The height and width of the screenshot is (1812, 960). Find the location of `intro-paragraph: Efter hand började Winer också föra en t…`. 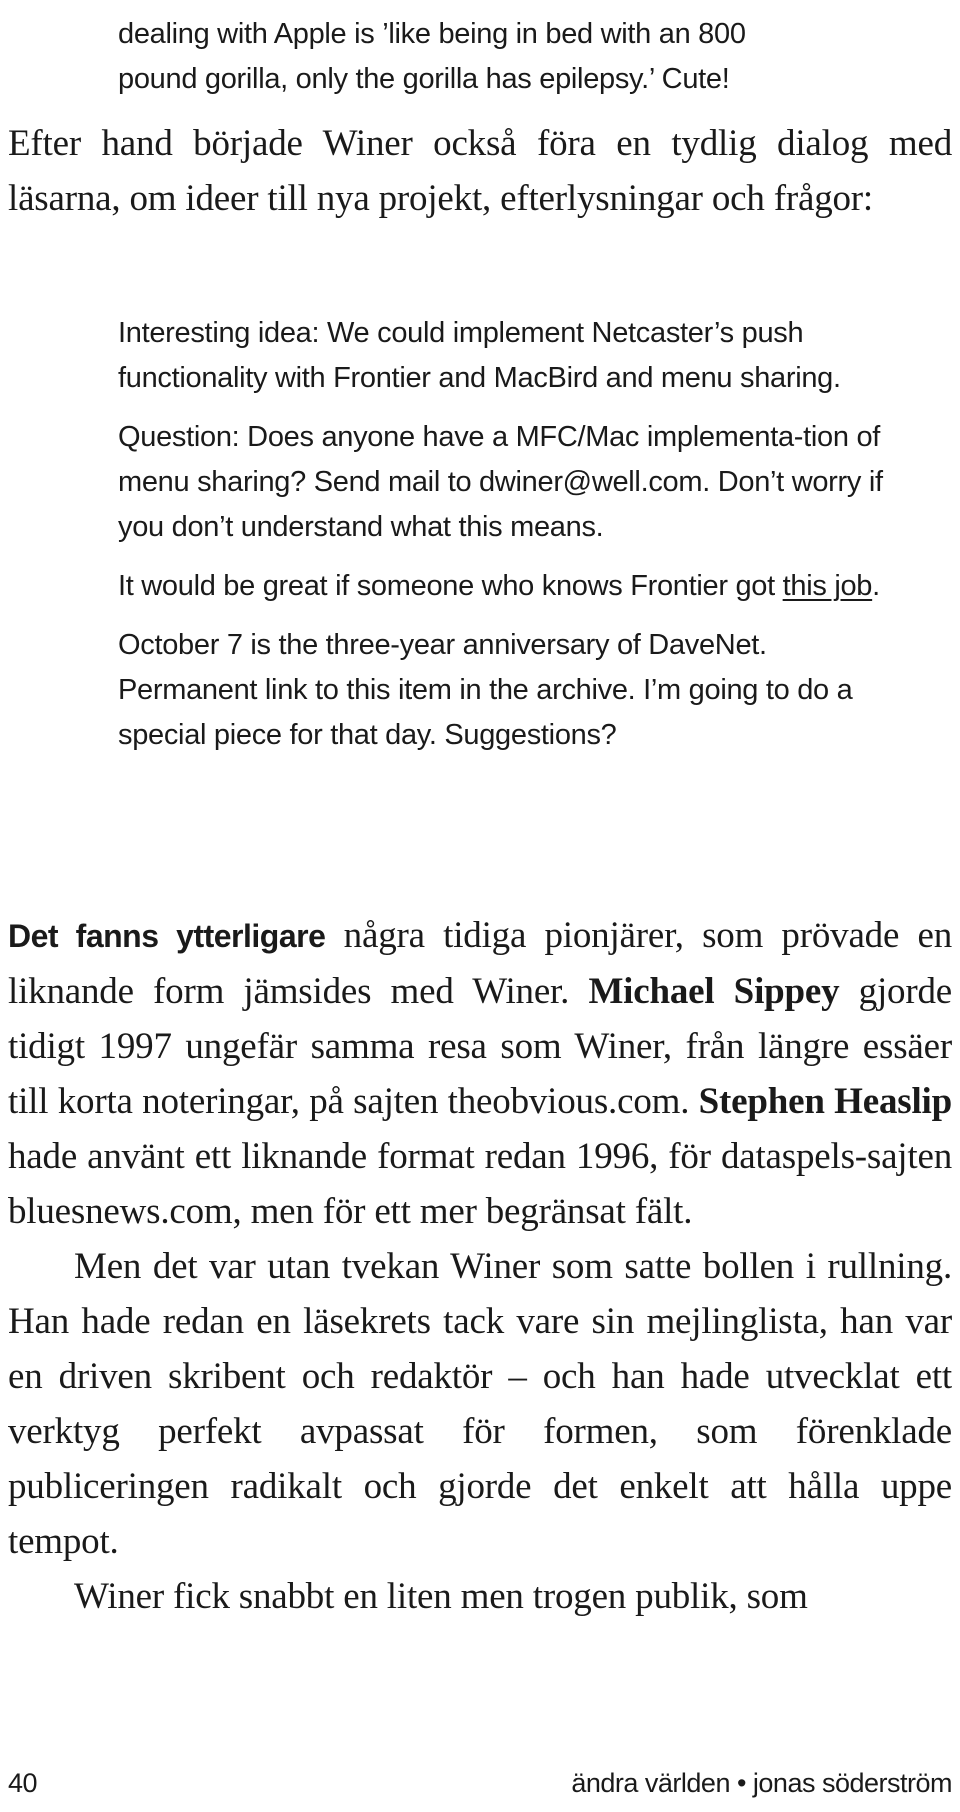

intro-paragraph: Efter hand började Winer också föra en t… is located at coordinates (480, 171).